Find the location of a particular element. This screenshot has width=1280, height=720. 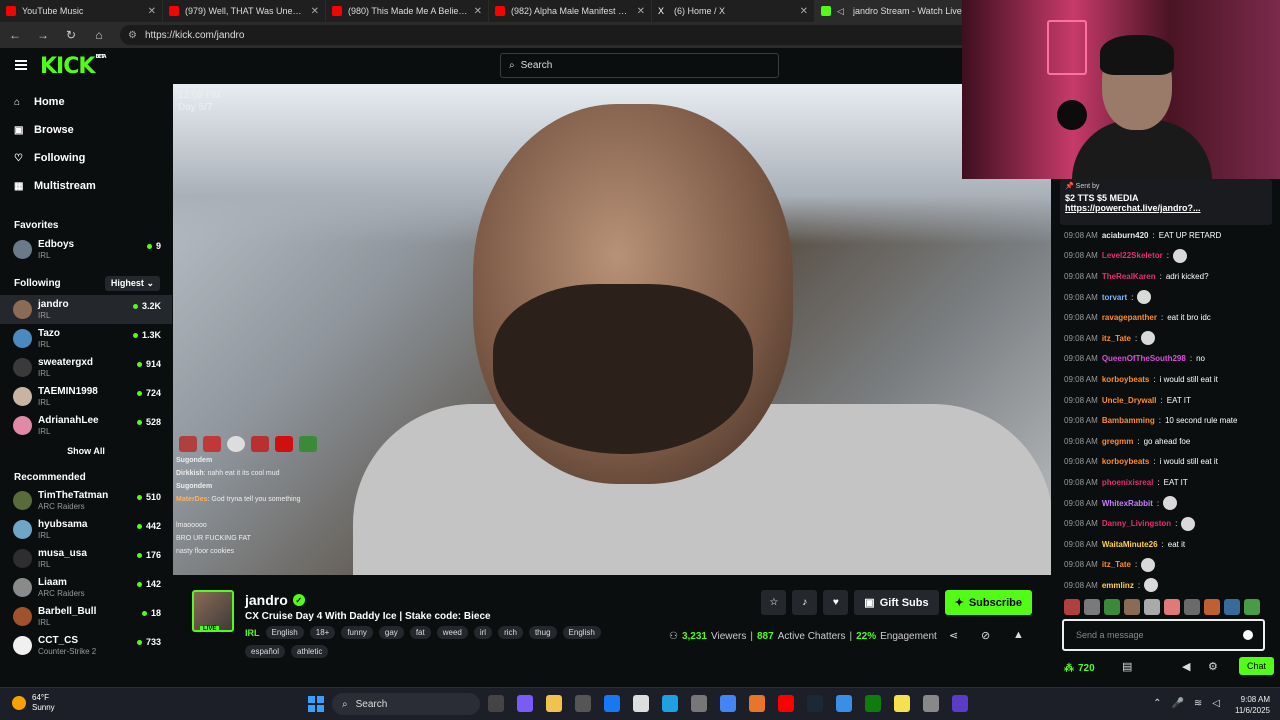

notification-button: ♪ is located at coordinates (805, 602).